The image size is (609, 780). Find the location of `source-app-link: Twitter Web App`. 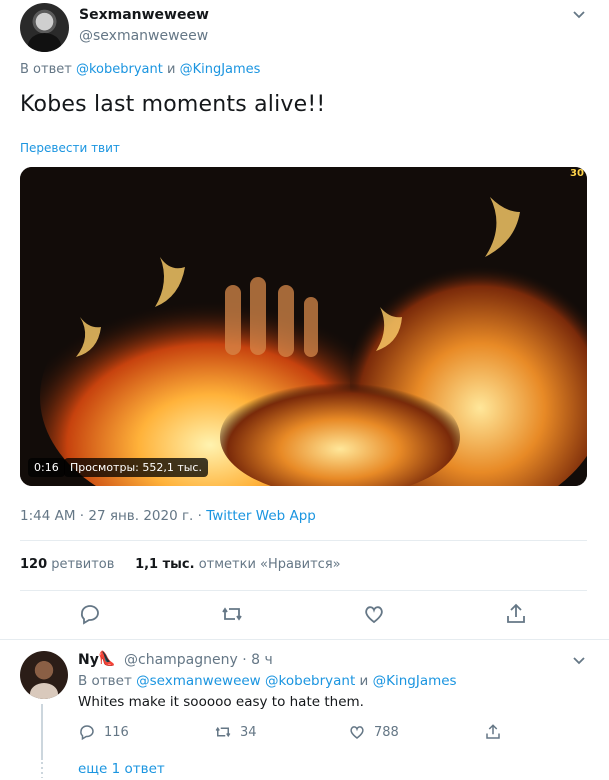

source-app-link: Twitter Web App is located at coordinates (261, 516).